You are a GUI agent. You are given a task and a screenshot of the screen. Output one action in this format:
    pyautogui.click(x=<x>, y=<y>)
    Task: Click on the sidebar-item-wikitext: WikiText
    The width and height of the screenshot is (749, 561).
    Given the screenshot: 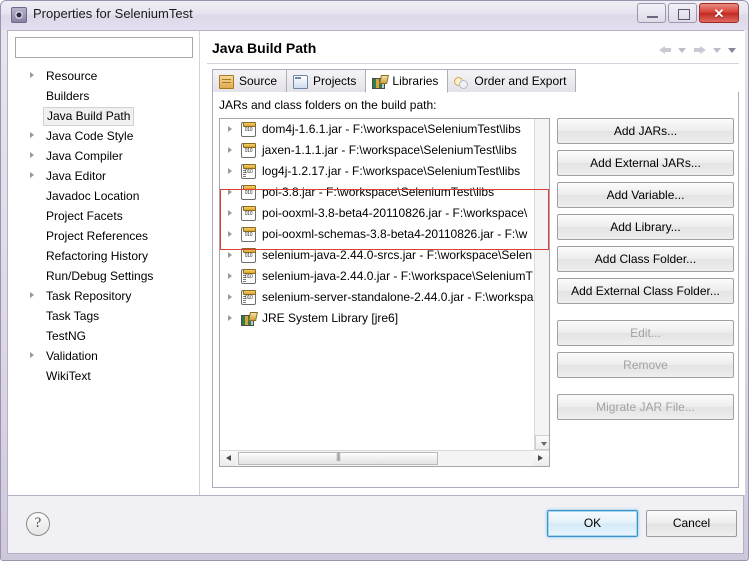 What is the action you would take?
    pyautogui.click(x=104, y=376)
    